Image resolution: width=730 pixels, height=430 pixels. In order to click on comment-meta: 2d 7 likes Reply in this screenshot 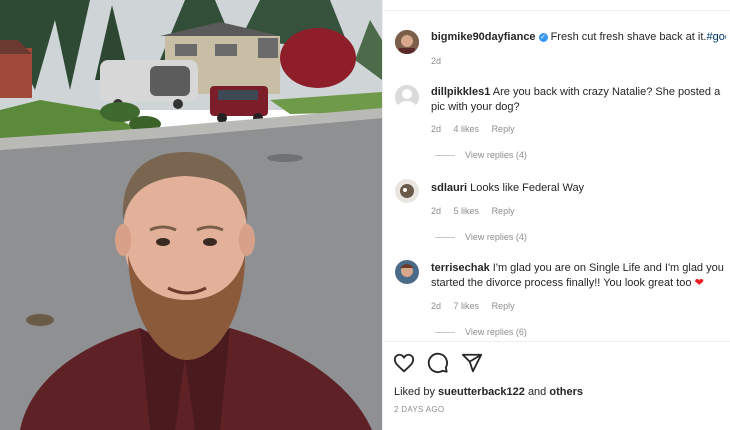, I will do `click(478, 306)`.